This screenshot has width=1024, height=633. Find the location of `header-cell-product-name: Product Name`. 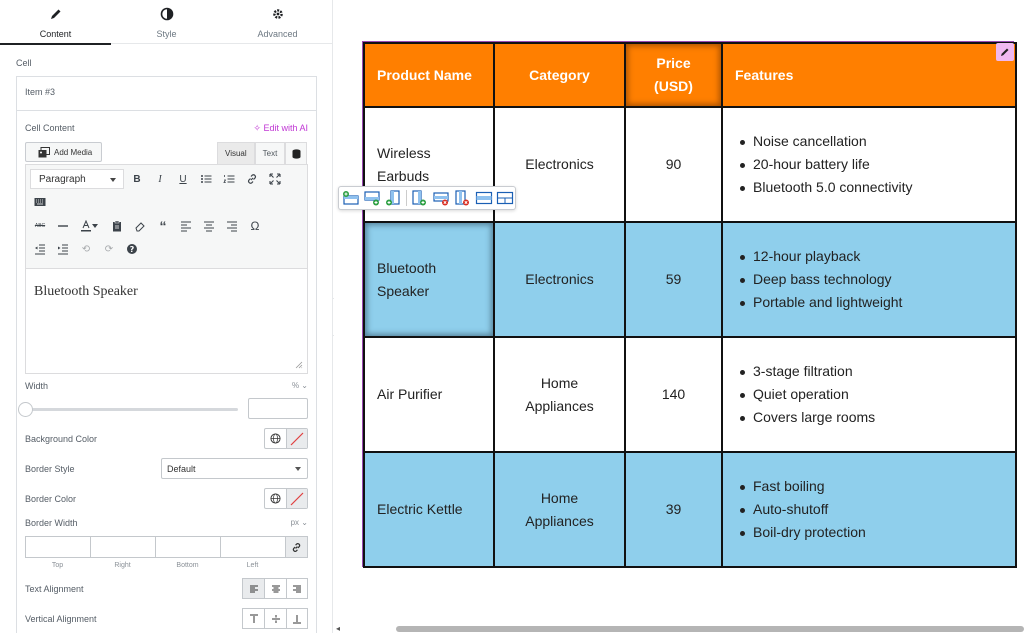

header-cell-product-name: Product Name is located at coordinates (429, 75).